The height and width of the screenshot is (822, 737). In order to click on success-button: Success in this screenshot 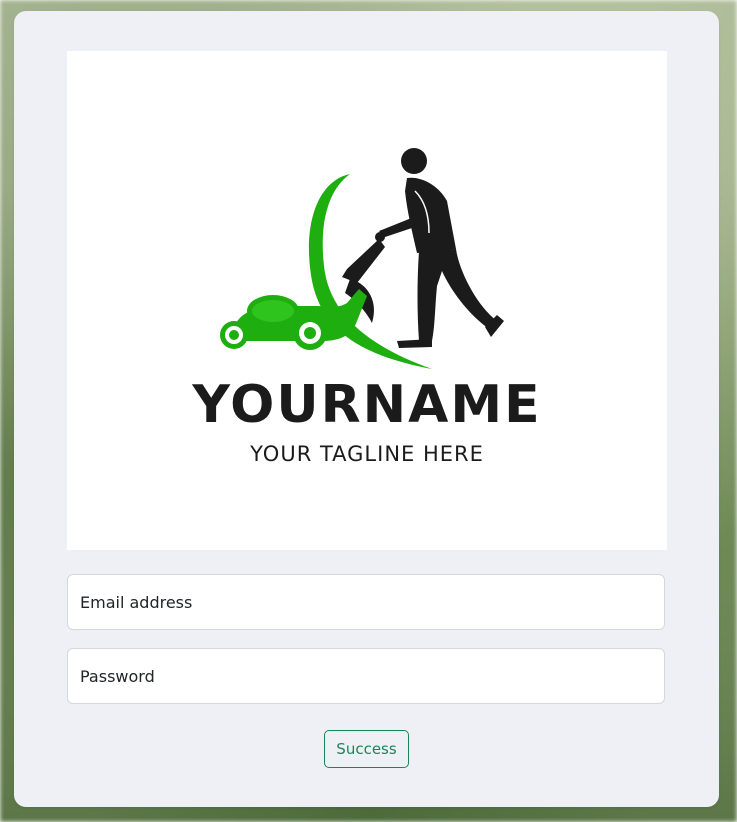, I will do `click(366, 749)`.